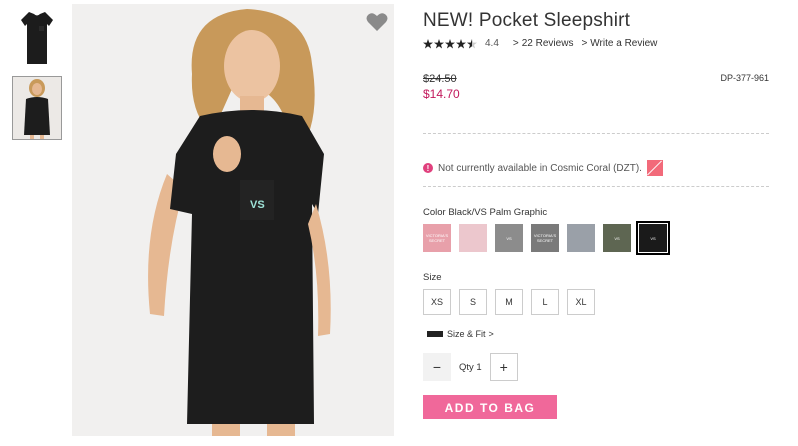  Describe the element at coordinates (596, 367) in the screenshot. I see `quantity-row: − Qty 1 +` at that location.